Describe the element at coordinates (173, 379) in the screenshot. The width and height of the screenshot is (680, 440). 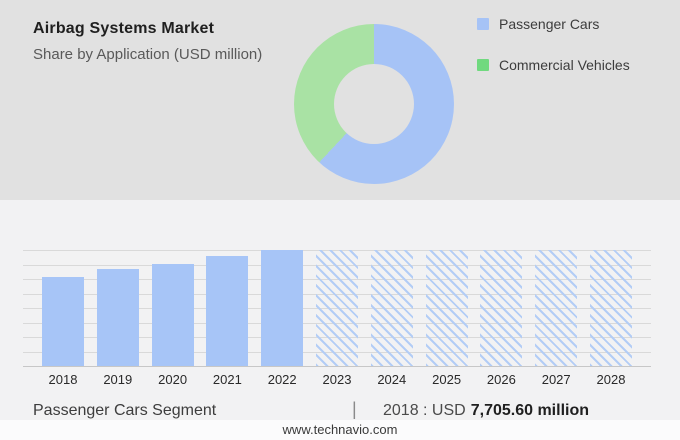
I see `year-label-2020: 2020` at that location.